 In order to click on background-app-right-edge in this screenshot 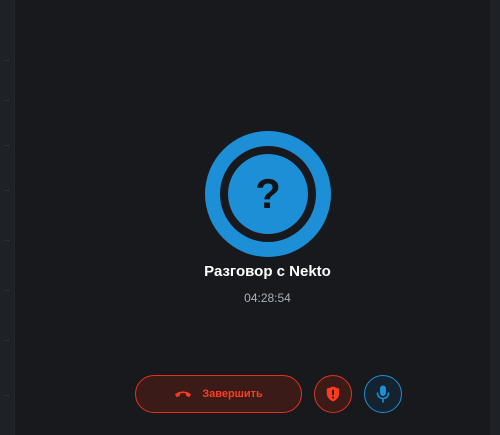, I will do `click(494, 217)`.